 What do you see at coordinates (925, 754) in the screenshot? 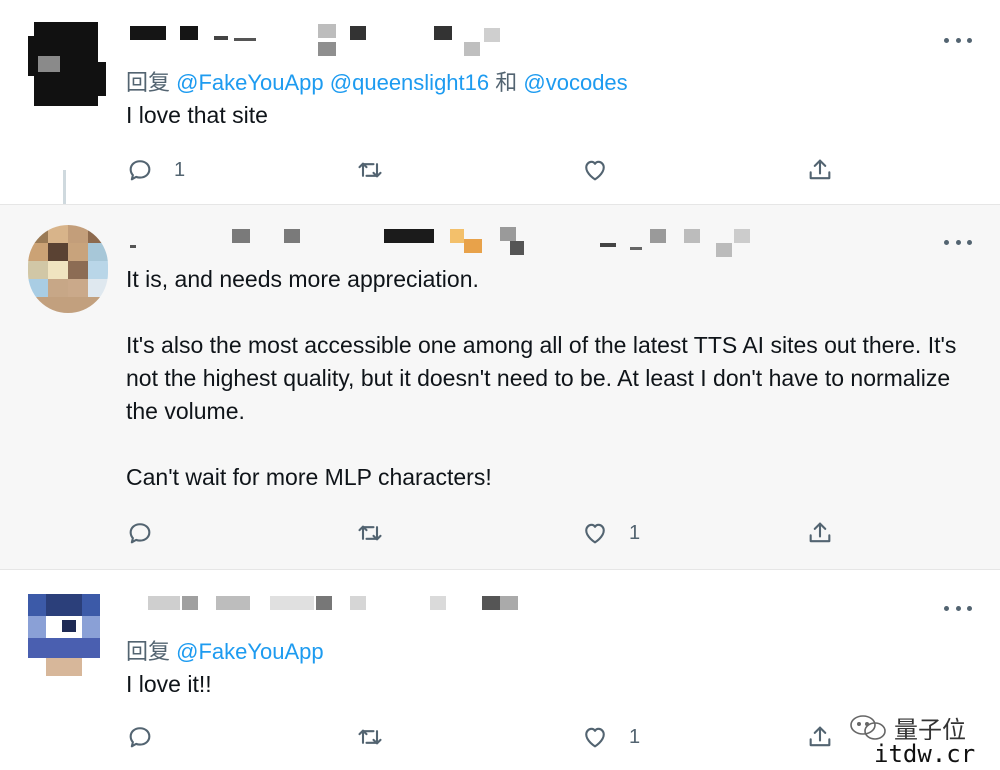
I see `watermark-site: itdw.cr` at bounding box center [925, 754].